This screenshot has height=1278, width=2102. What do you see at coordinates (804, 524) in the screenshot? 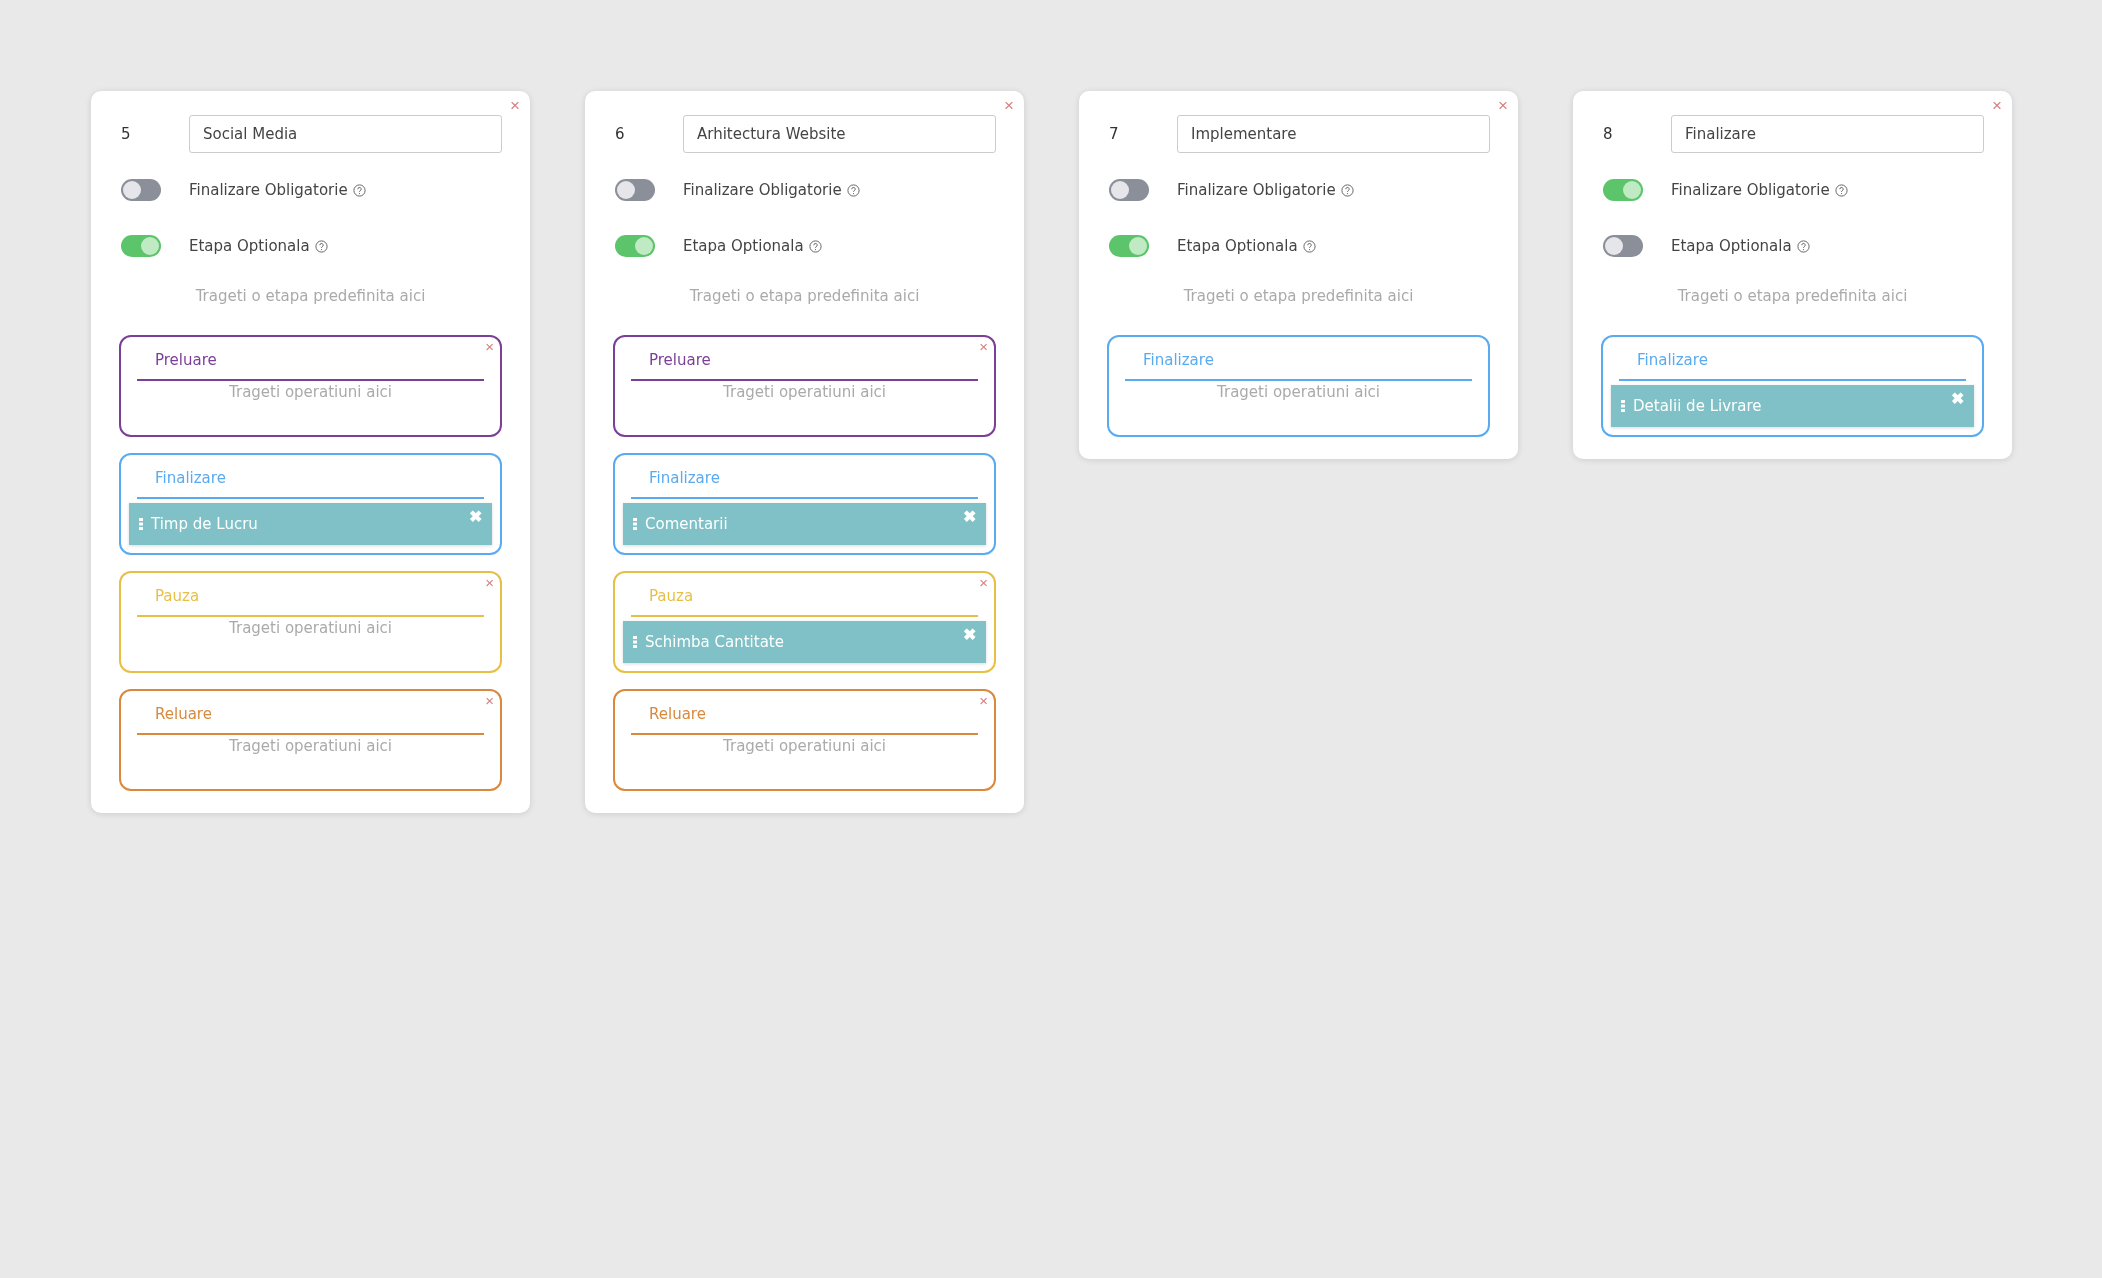
I see `operation-chip: Comentarii ✖` at bounding box center [804, 524].